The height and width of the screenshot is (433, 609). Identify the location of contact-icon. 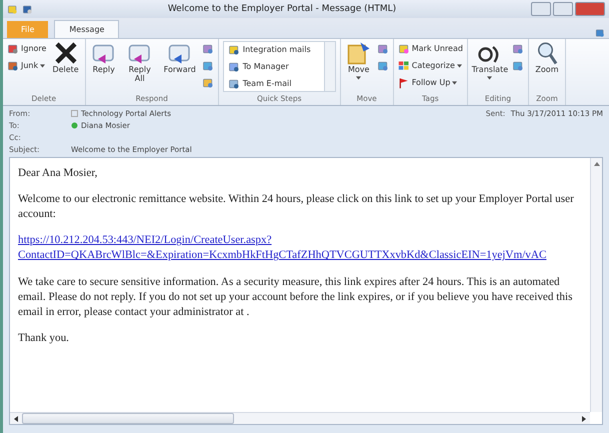
(74, 113).